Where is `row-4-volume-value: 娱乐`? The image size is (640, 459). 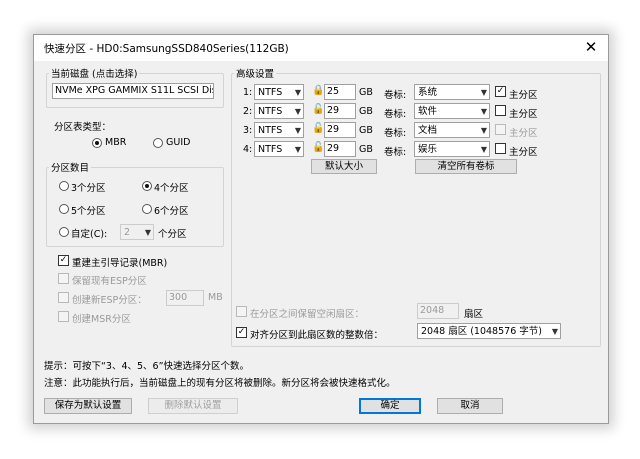
row-4-volume-value: 娱乐 is located at coordinates (428, 149).